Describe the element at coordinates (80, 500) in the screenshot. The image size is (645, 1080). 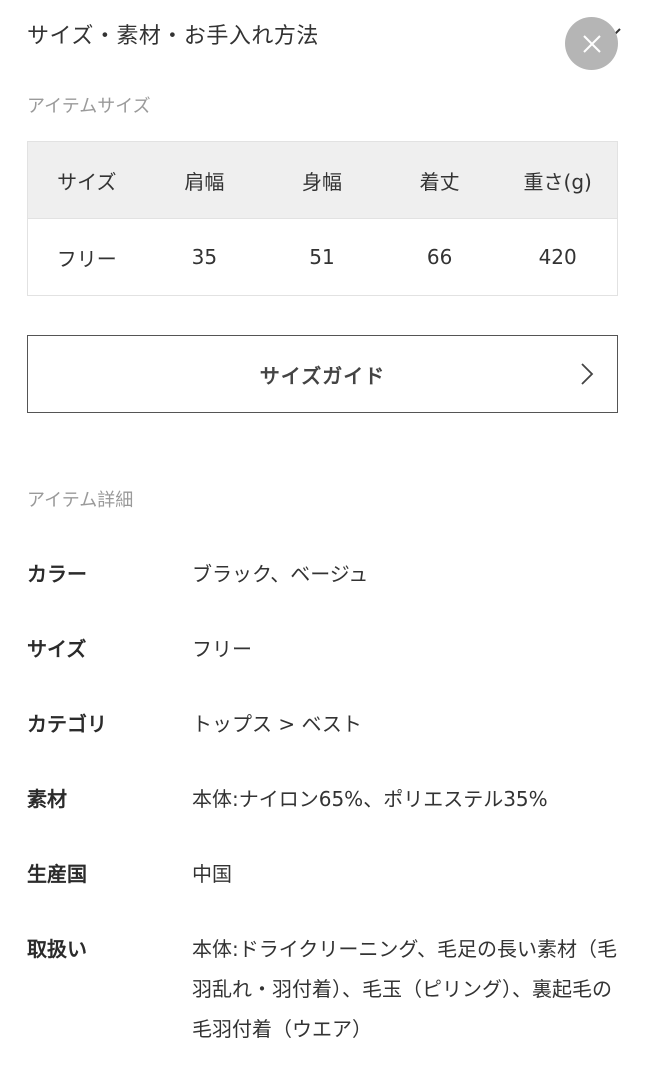
I see `item-detail-heading: アイテム詳細` at that location.